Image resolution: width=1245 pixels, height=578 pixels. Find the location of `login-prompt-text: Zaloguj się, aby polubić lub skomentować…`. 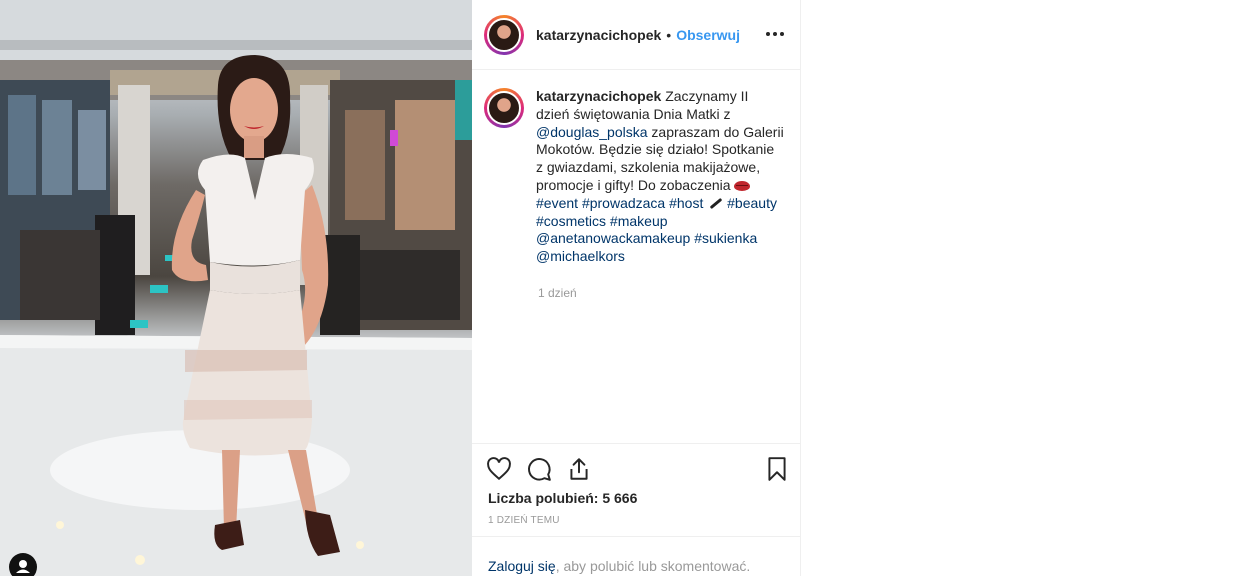

login-prompt-text: Zaloguj się, aby polubić lub skomentować… is located at coordinates (619, 566).